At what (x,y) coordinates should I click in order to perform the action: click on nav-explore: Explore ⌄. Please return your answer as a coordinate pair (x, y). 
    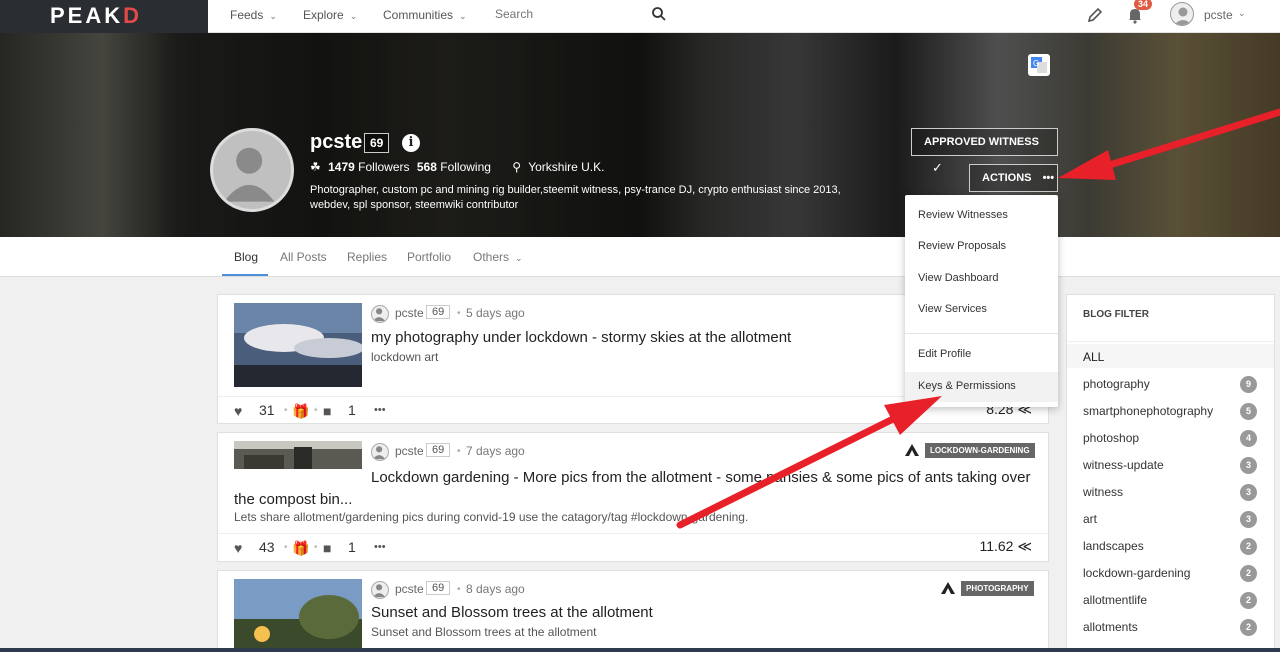
    Looking at the image, I should click on (330, 15).